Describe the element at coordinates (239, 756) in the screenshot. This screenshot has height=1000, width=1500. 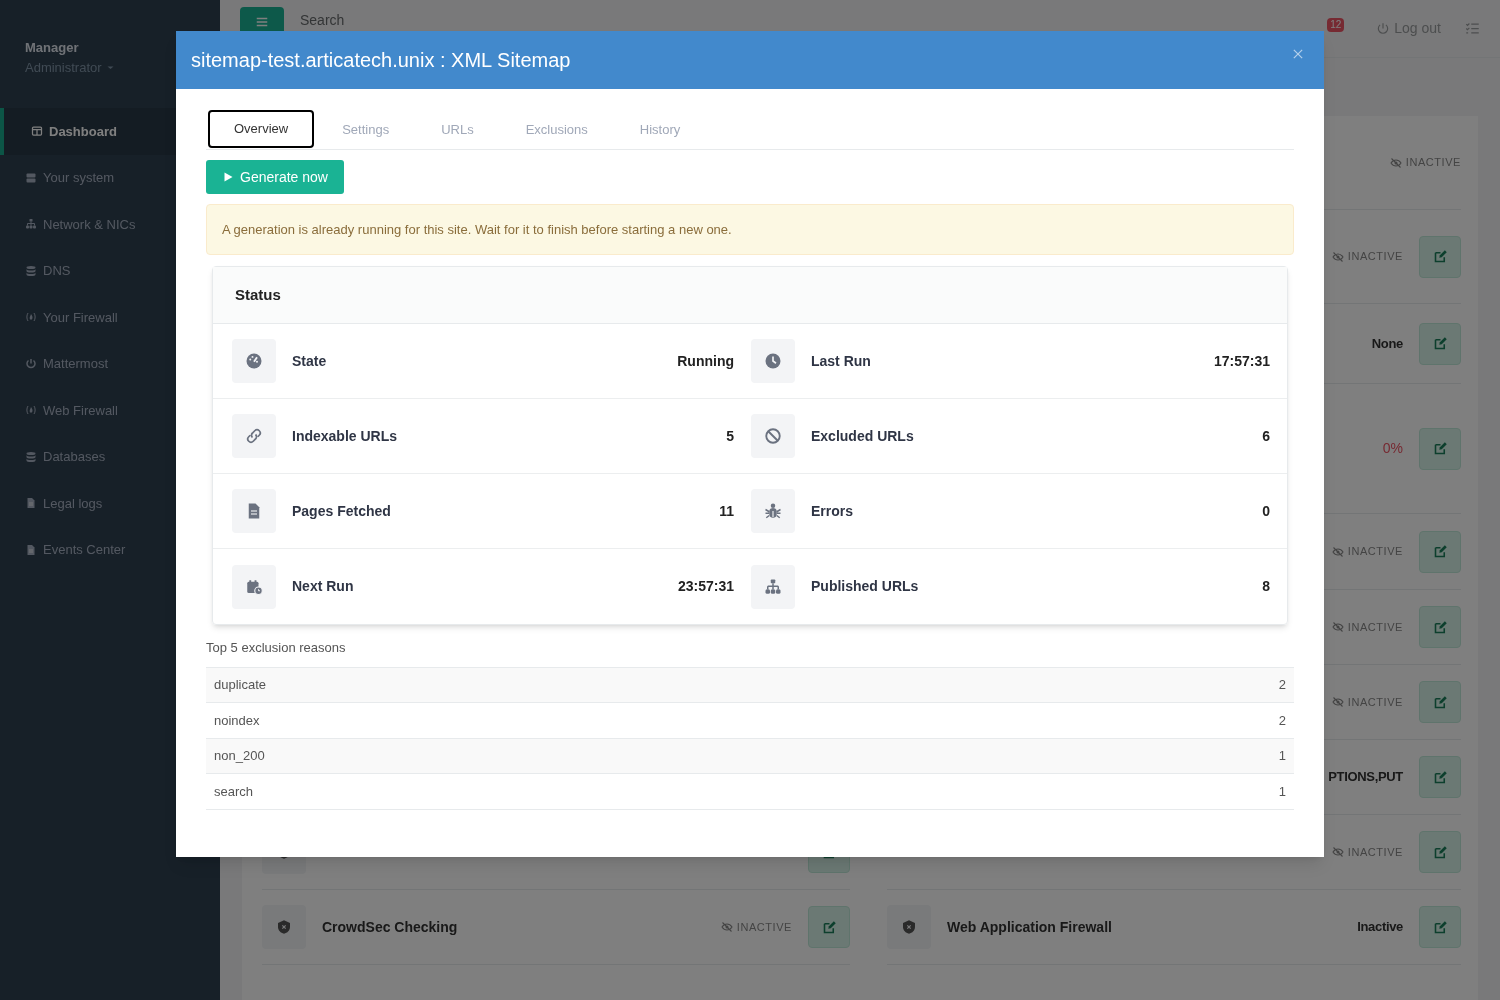
I see `table-cell-text: non_200` at that location.